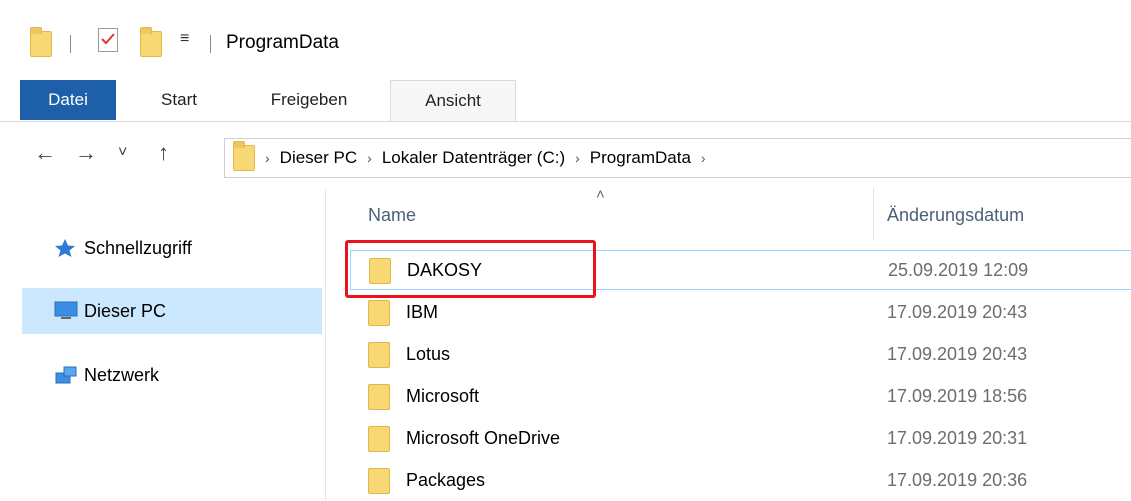 The width and height of the screenshot is (1131, 501). I want to click on breadcrumb-dieser-pc: Dieser PC, so click(318, 158).